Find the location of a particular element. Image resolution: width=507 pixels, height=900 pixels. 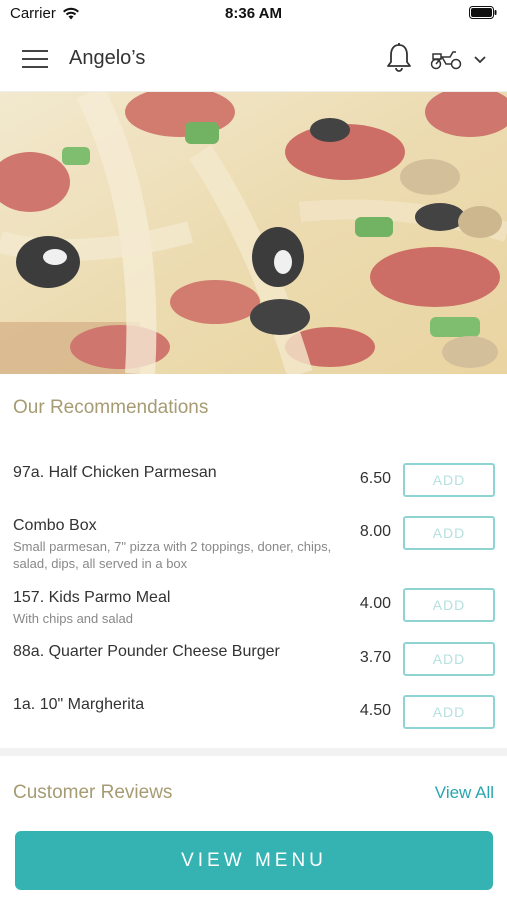

status-time: 8:36 AM is located at coordinates (253, 13).